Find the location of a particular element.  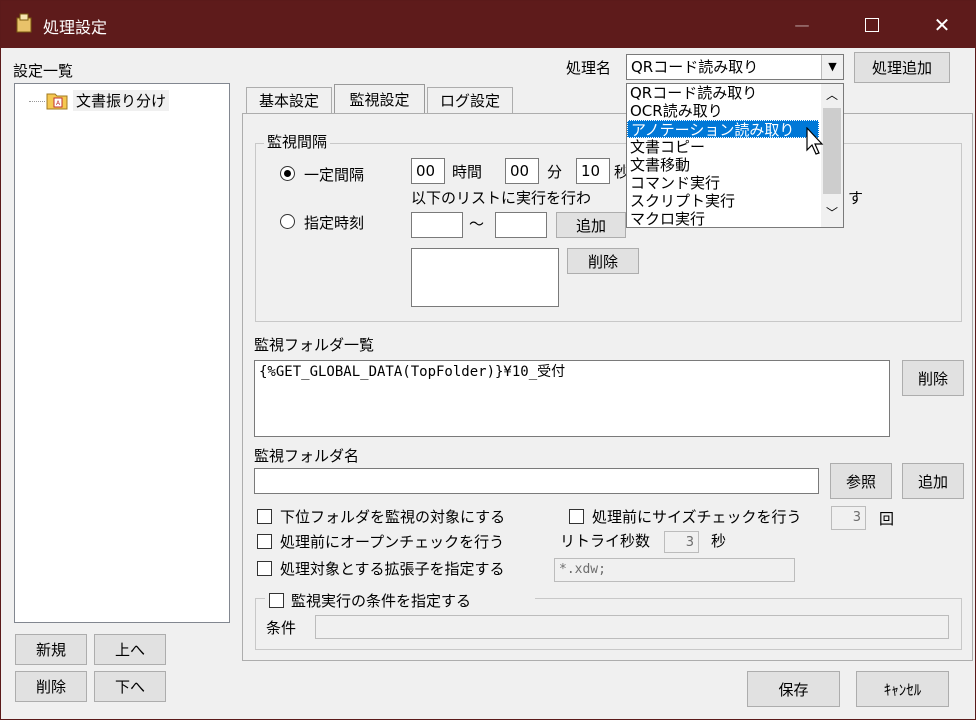

tab-log: ログ設定 is located at coordinates (470, 100).